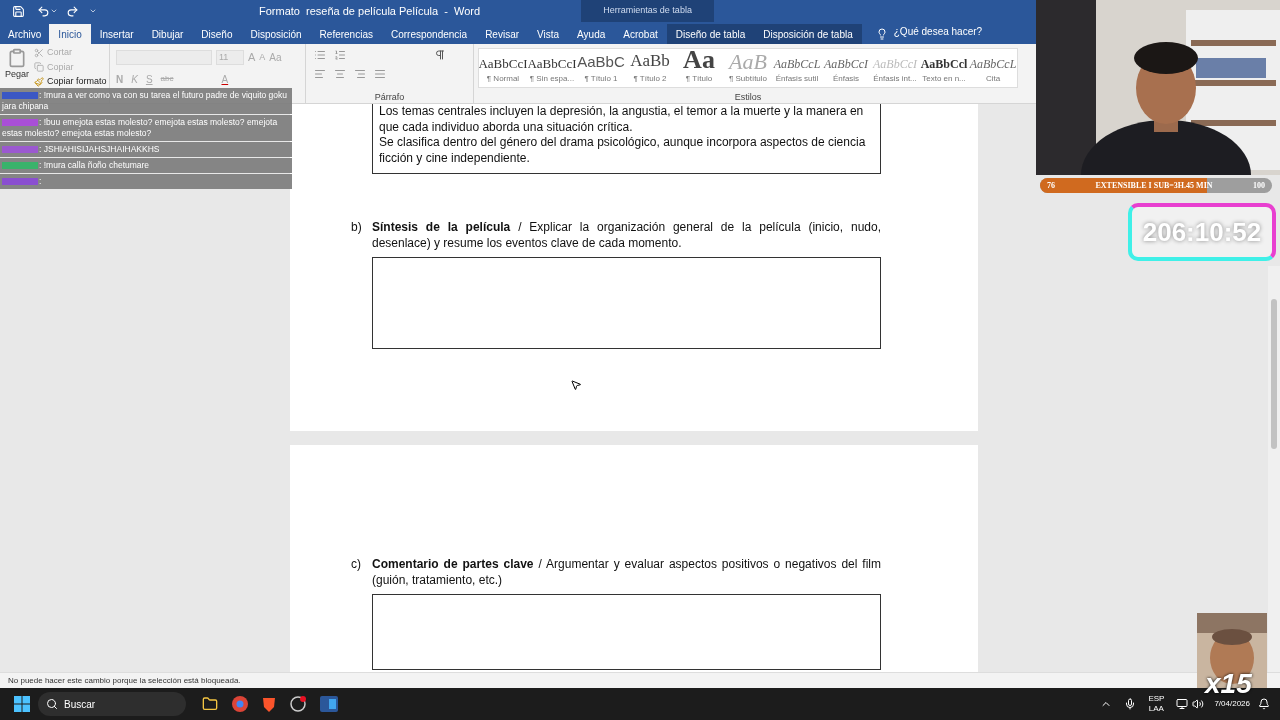 This screenshot has width=1280, height=720. What do you see at coordinates (640, 34) in the screenshot?
I see `ribbon-tab: Acrobat` at bounding box center [640, 34].